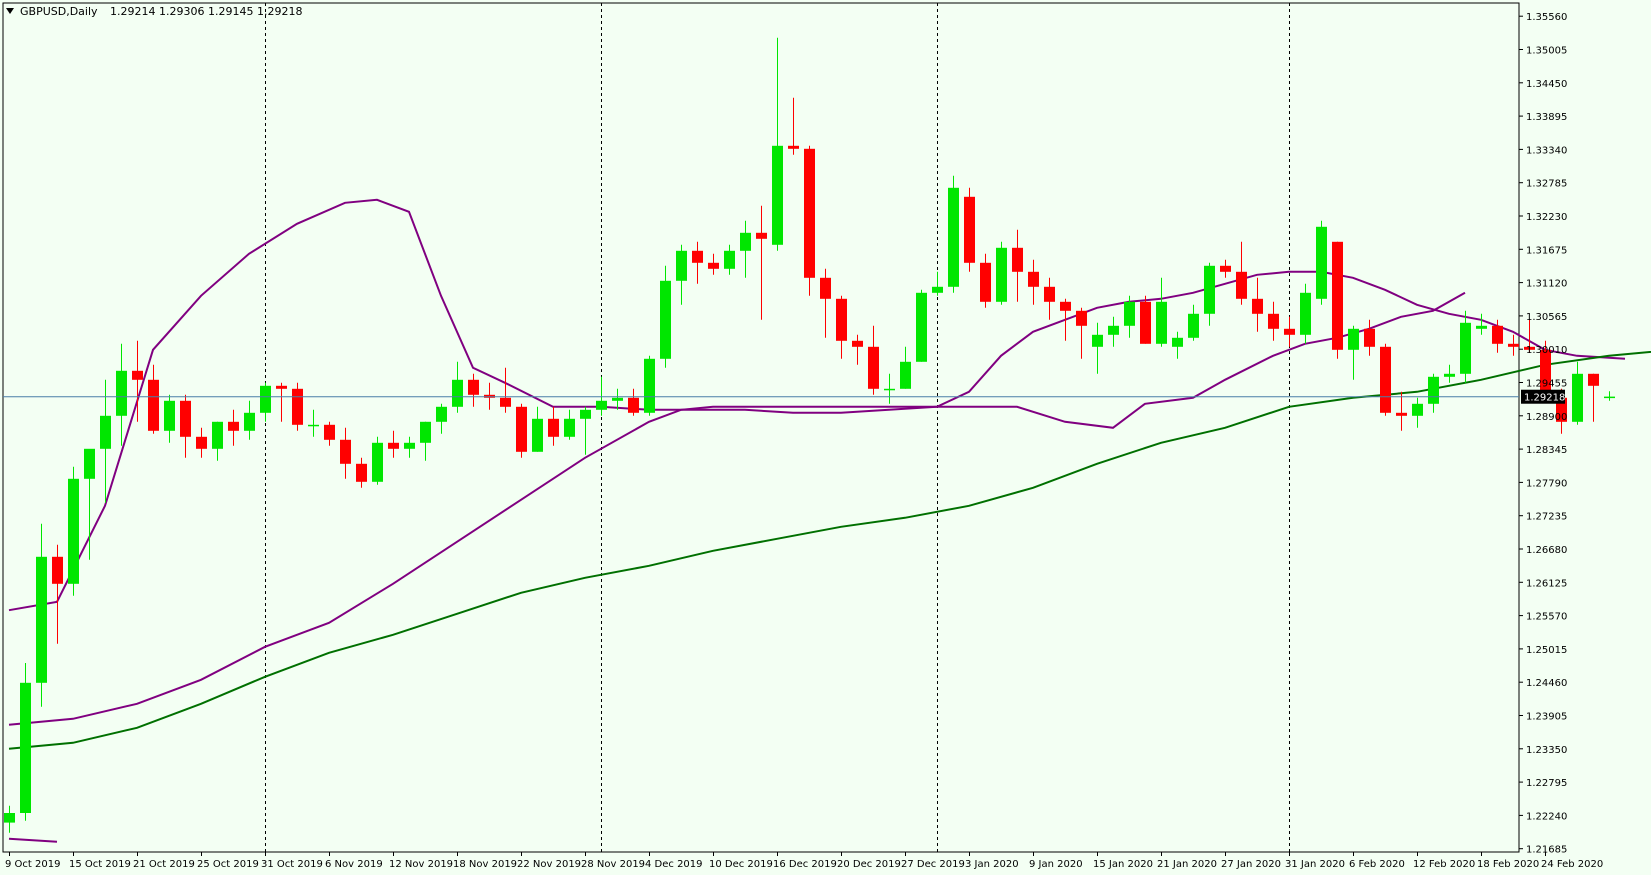 This screenshot has width=1651, height=875. I want to click on price-tick-label: 1.26680, so click(1546, 550).